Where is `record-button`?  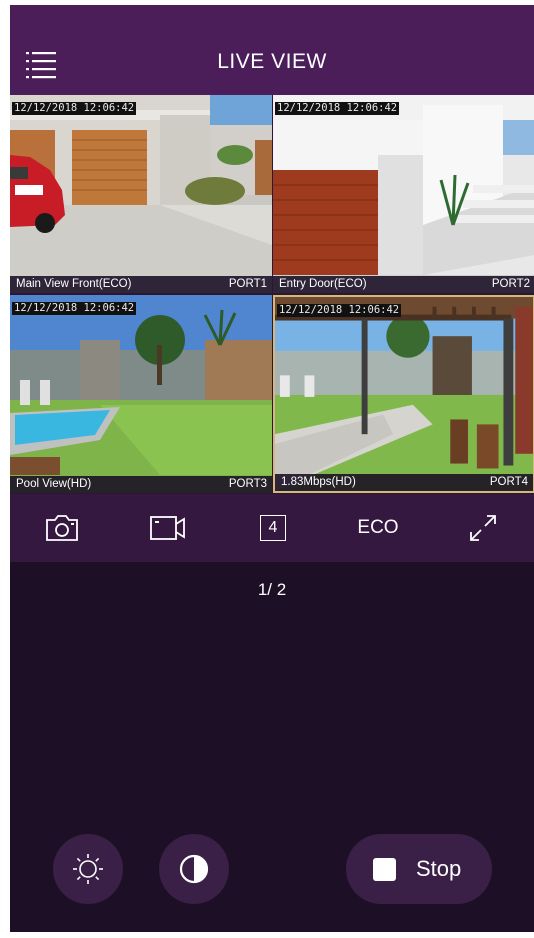 record-button is located at coordinates (168, 528).